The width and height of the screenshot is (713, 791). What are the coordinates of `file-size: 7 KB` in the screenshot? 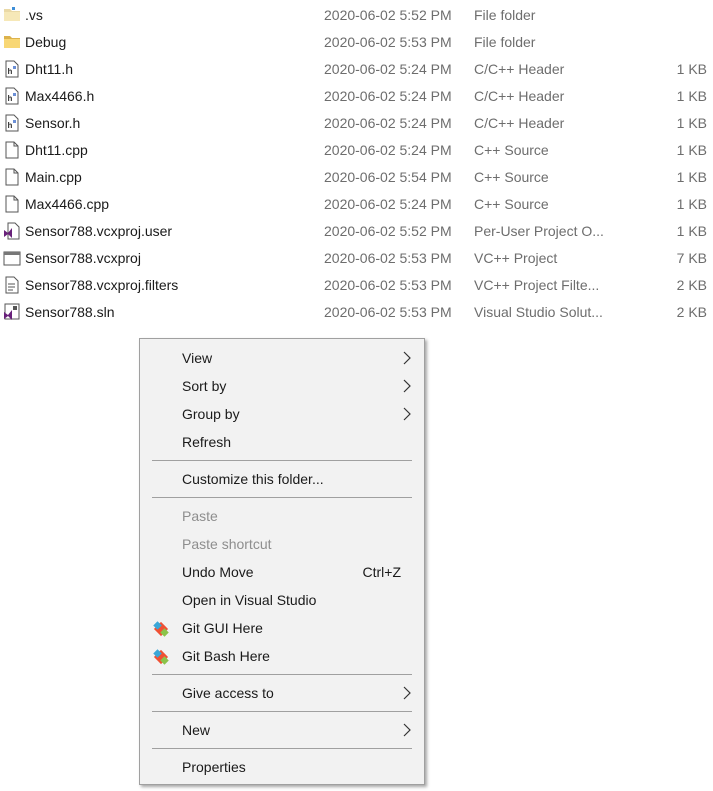 It's located at (691, 258).